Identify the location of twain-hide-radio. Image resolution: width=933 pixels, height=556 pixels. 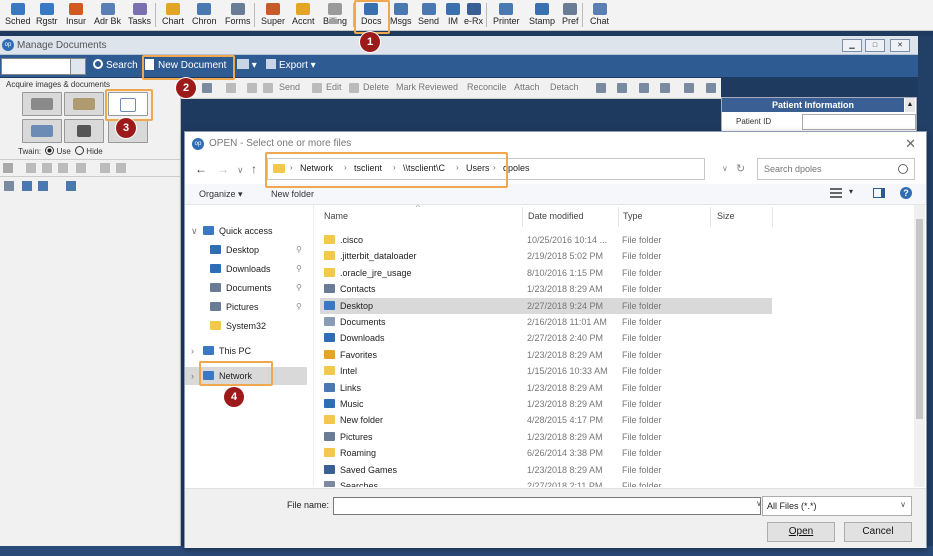
(80, 150).